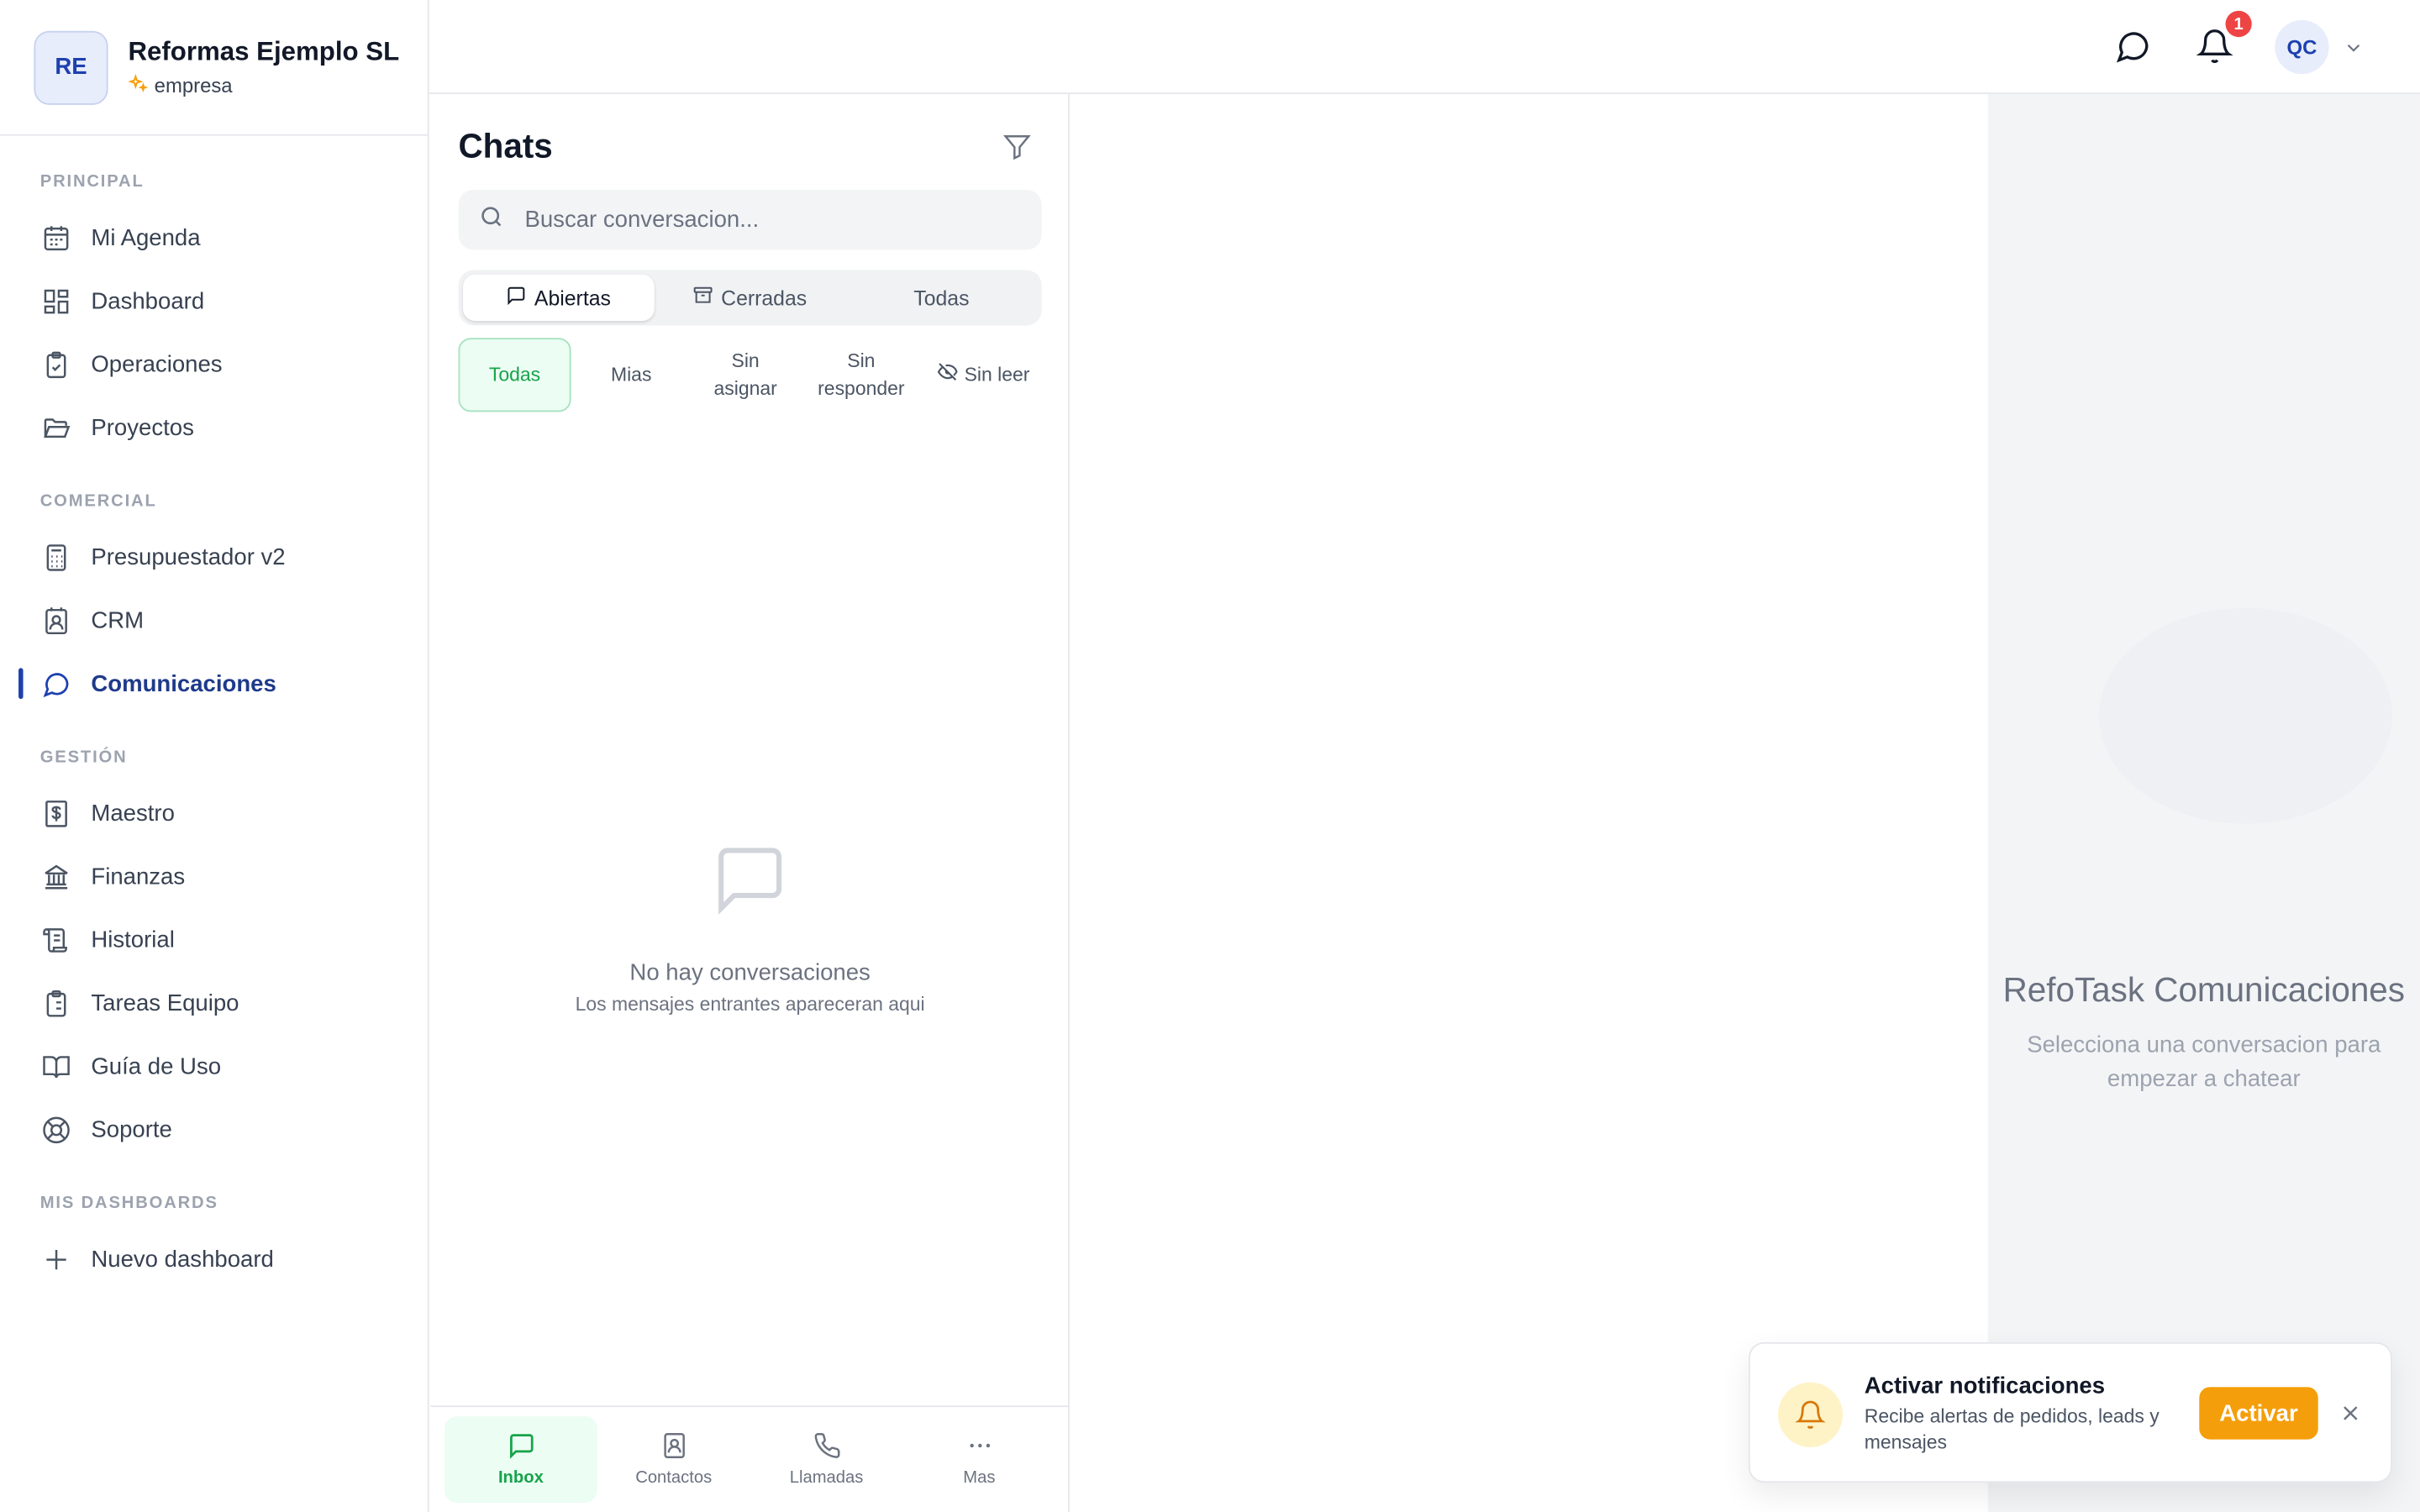 This screenshot has height=1512, width=2420. I want to click on filter-sin-responder: Sin responder, so click(861, 374).